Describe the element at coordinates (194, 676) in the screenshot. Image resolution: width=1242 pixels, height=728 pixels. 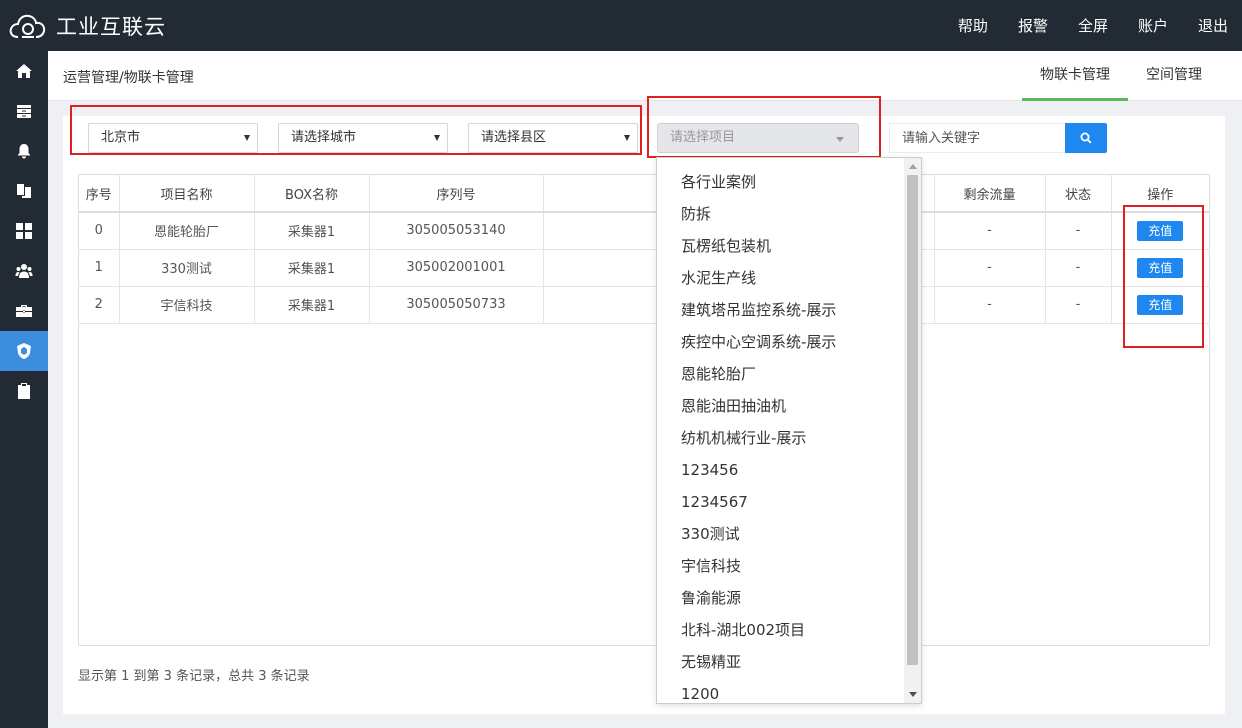
I see `pagination-summary: 显示第 1 到第 3 条记录，总共 3 条记录` at that location.